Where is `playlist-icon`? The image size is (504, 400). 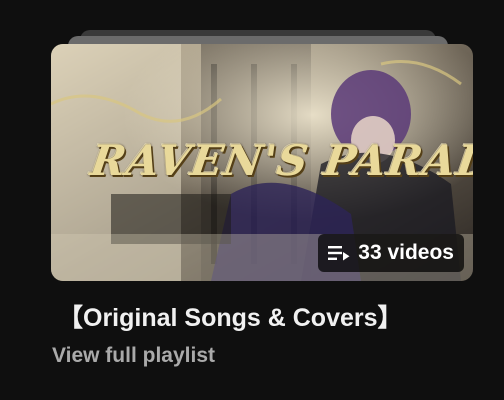 playlist-icon is located at coordinates (339, 253).